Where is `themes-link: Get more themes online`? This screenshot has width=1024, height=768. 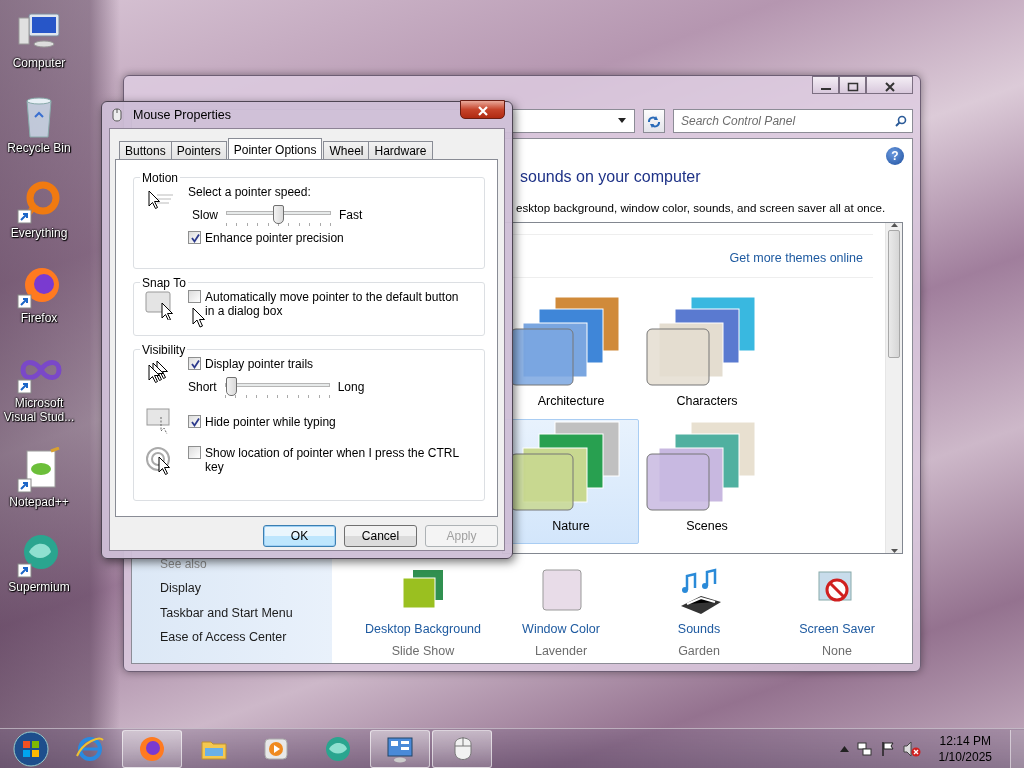
themes-link: Get more themes online is located at coordinates (796, 258).